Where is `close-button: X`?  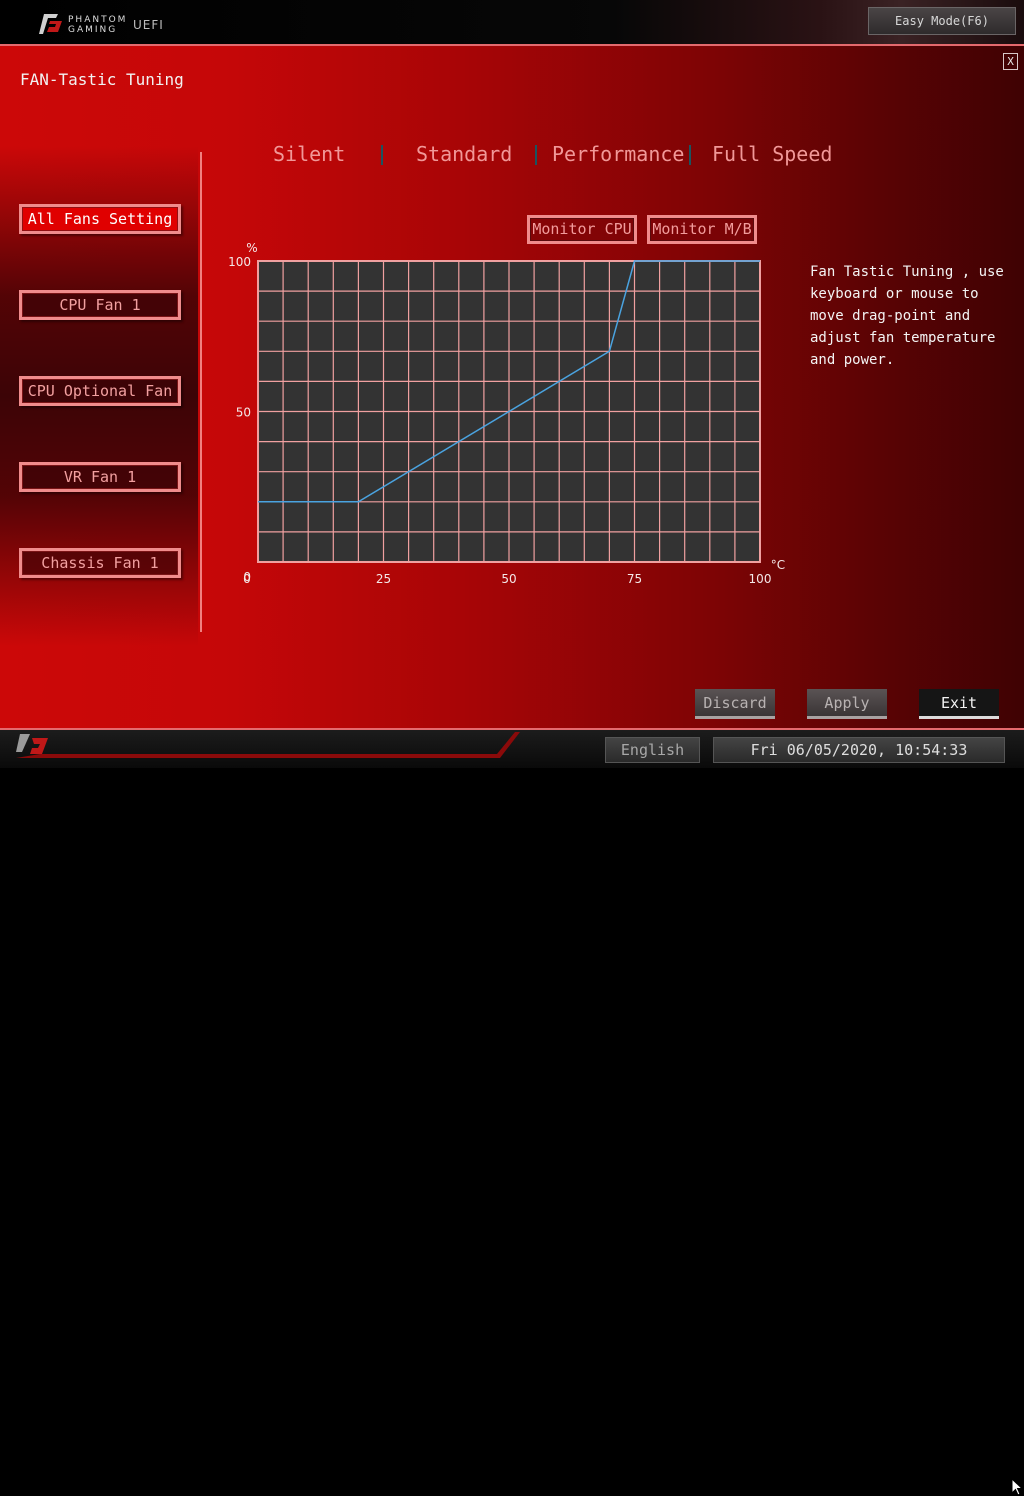
close-button: X is located at coordinates (1010, 61).